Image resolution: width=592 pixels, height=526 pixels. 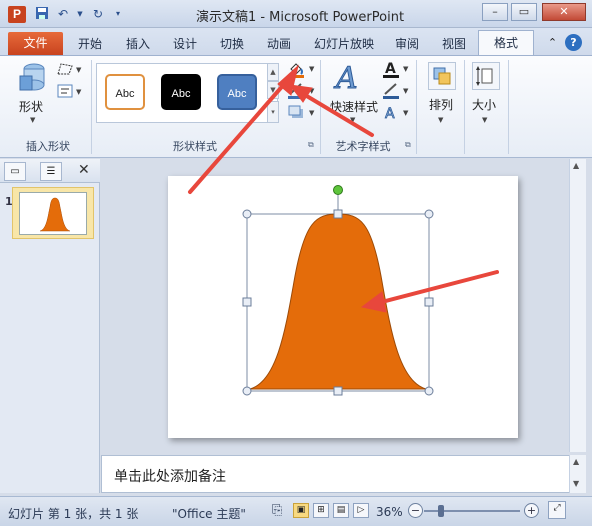 I want to click on quick-styles-dropdown-icon: ▼, so click(x=352, y=120).